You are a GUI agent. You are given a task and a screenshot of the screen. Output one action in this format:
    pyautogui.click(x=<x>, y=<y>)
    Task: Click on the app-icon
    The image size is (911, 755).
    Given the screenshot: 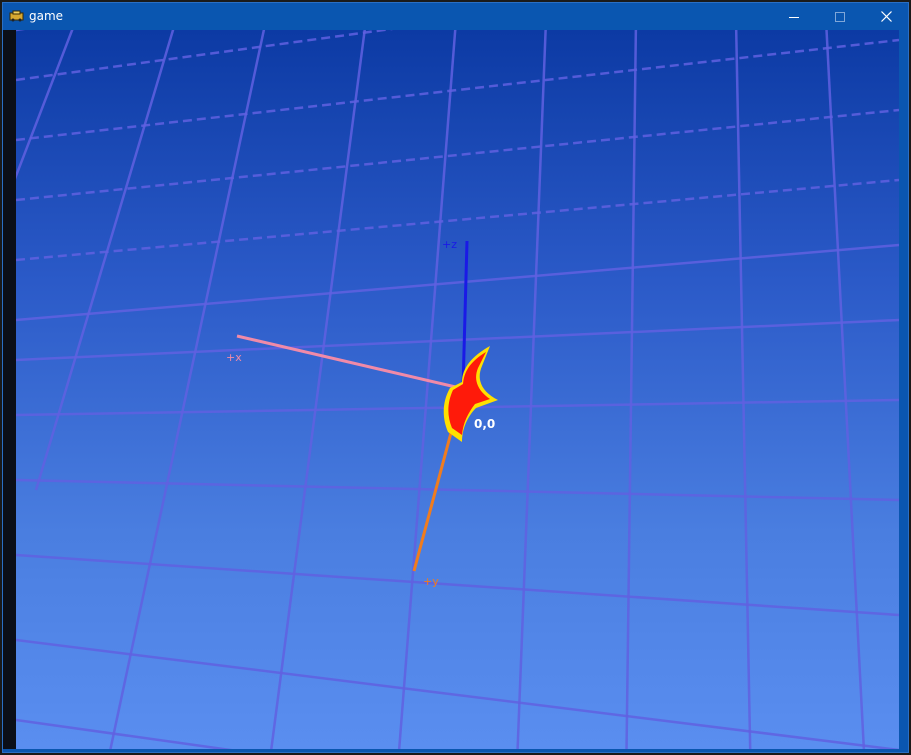 What is the action you would take?
    pyautogui.click(x=16, y=16)
    